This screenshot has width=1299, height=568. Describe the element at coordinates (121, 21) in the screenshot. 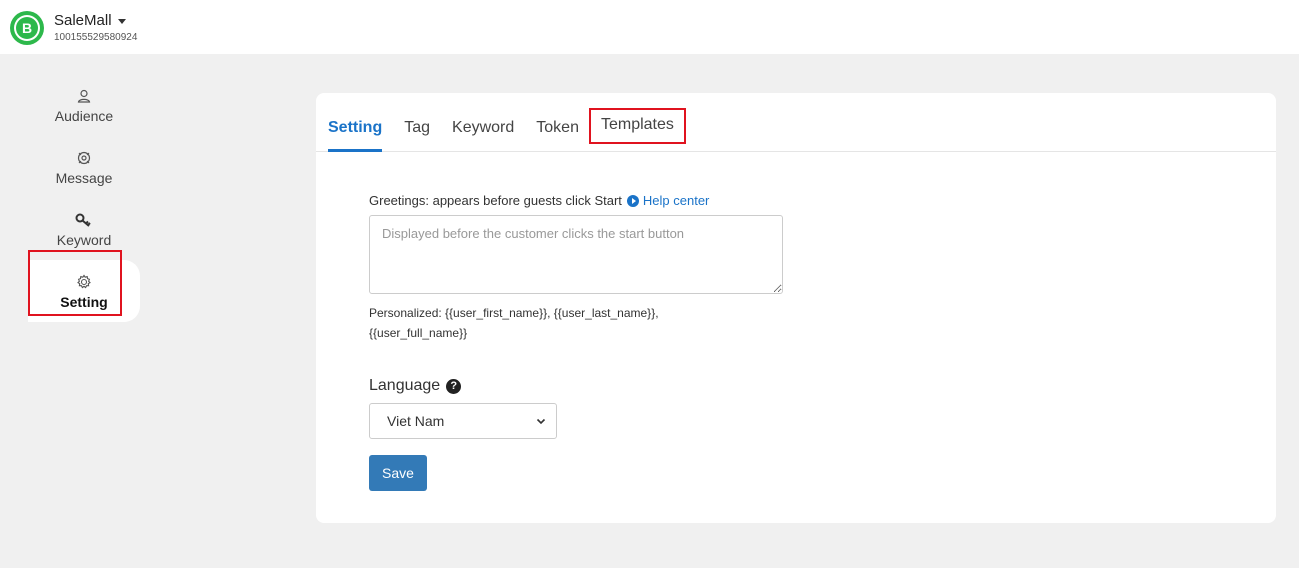

I see `caret-down-icon` at that location.